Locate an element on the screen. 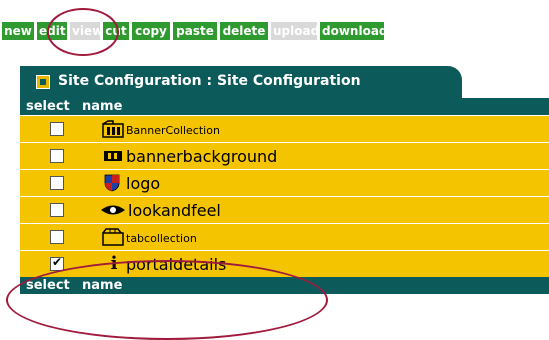 The image size is (549, 340). upload-button: upload is located at coordinates (295, 31).